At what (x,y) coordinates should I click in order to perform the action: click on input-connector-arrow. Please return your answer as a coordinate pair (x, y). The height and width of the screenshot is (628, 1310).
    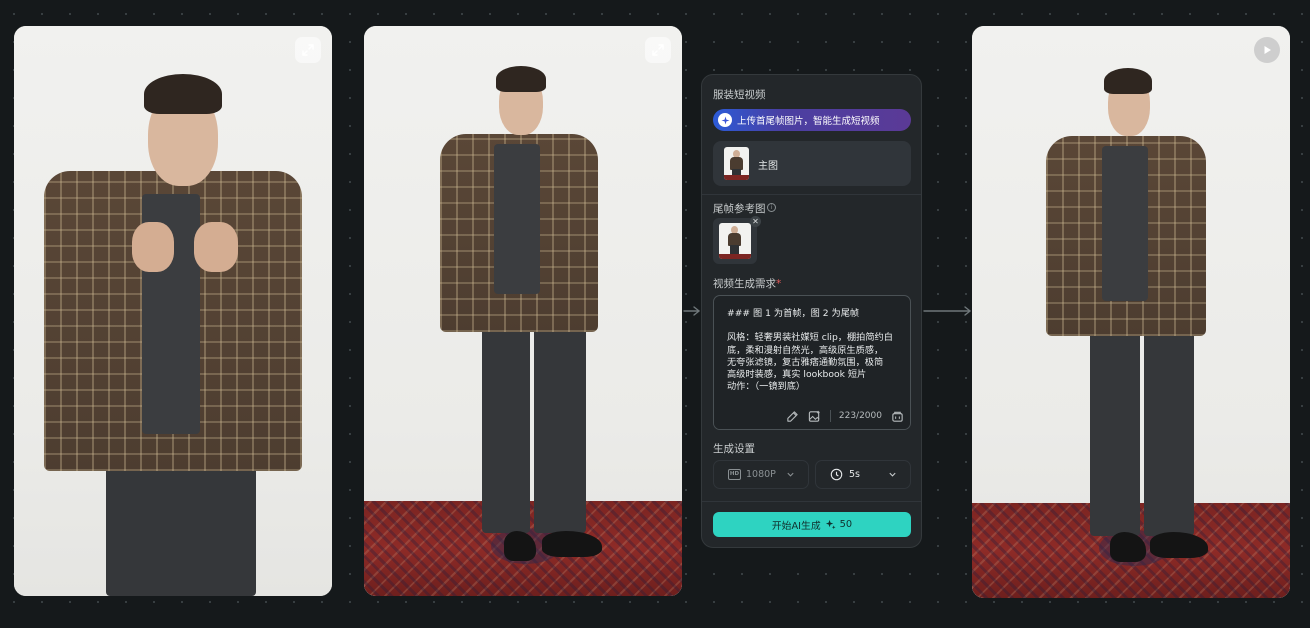
    Looking at the image, I should click on (692, 311).